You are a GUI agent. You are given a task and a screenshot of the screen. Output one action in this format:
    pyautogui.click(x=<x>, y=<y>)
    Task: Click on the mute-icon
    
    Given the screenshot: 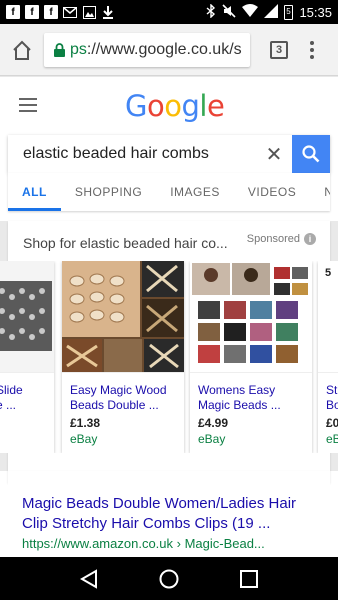 What is the action you would take?
    pyautogui.click(x=229, y=12)
    